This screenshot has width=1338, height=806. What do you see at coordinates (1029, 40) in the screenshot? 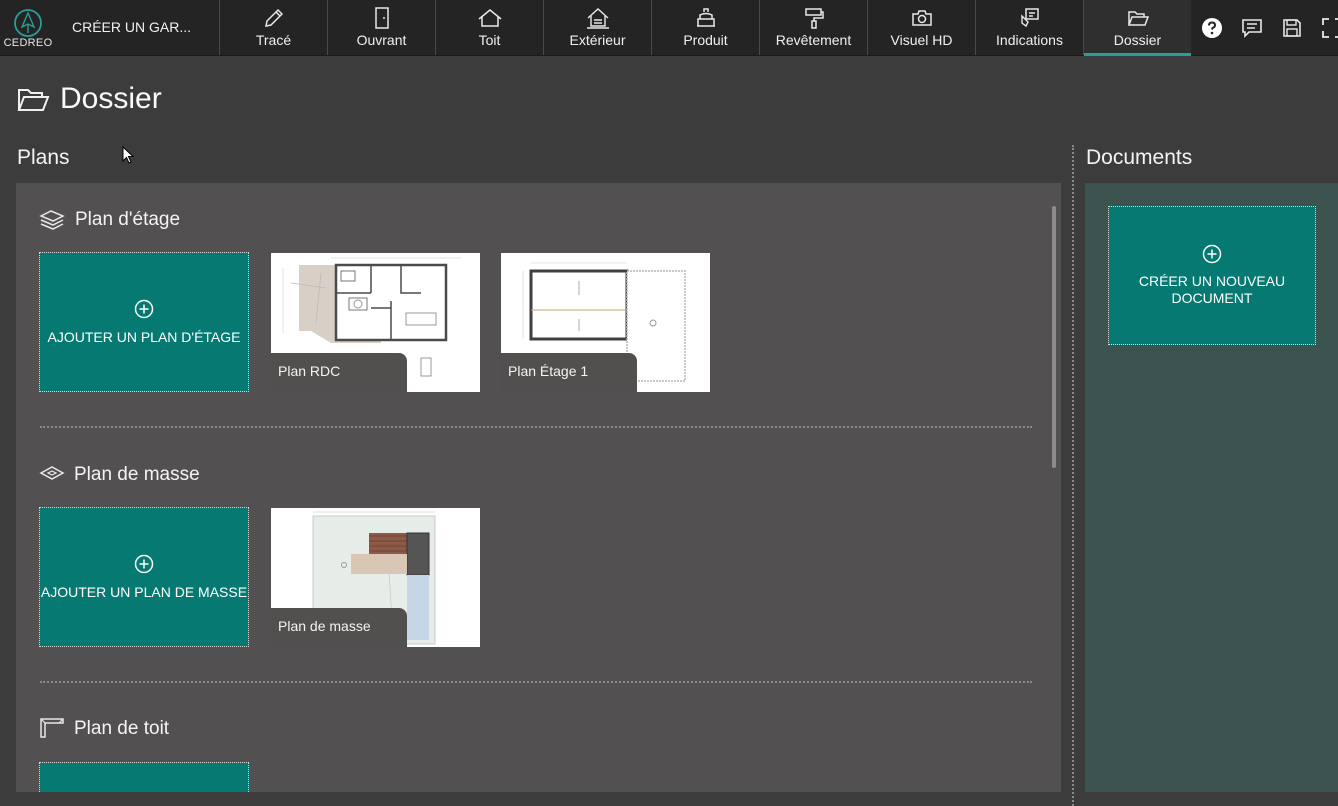
I see `tool-label: Indications` at bounding box center [1029, 40].